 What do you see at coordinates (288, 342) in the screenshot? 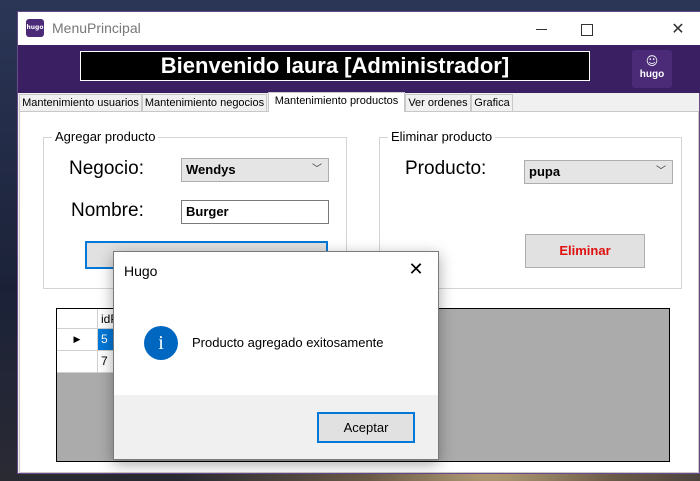
I see `dialog-message: Producto agregado exitosamente` at bounding box center [288, 342].